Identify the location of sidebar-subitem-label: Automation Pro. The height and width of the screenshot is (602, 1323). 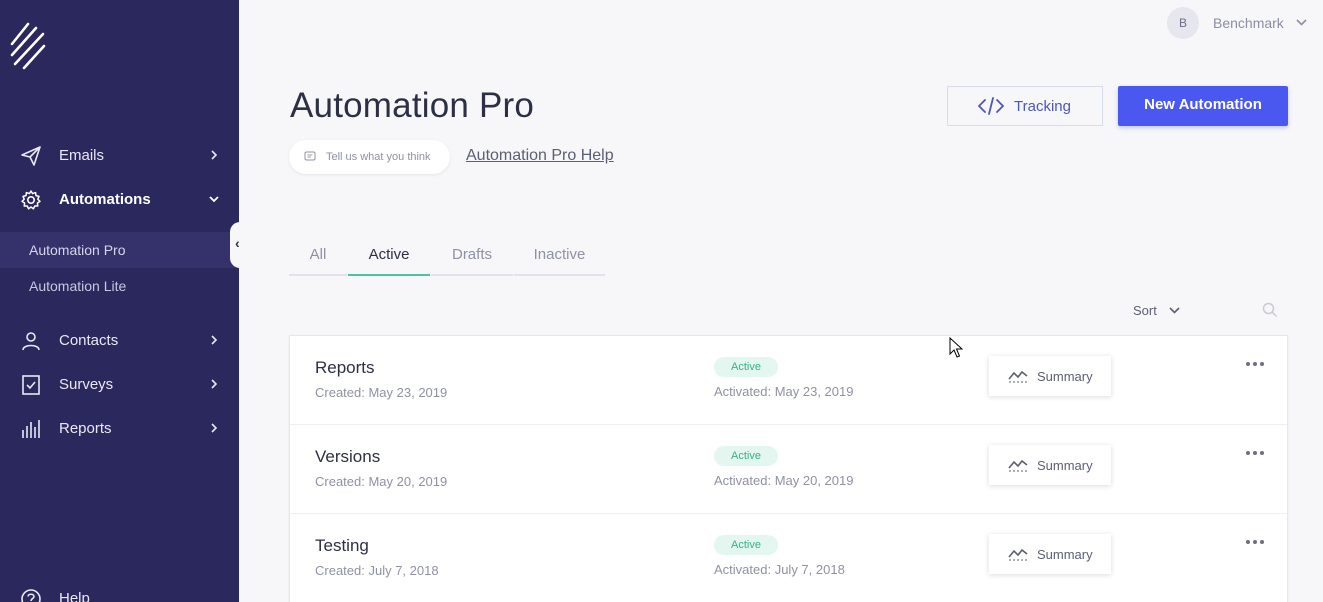
(77, 250).